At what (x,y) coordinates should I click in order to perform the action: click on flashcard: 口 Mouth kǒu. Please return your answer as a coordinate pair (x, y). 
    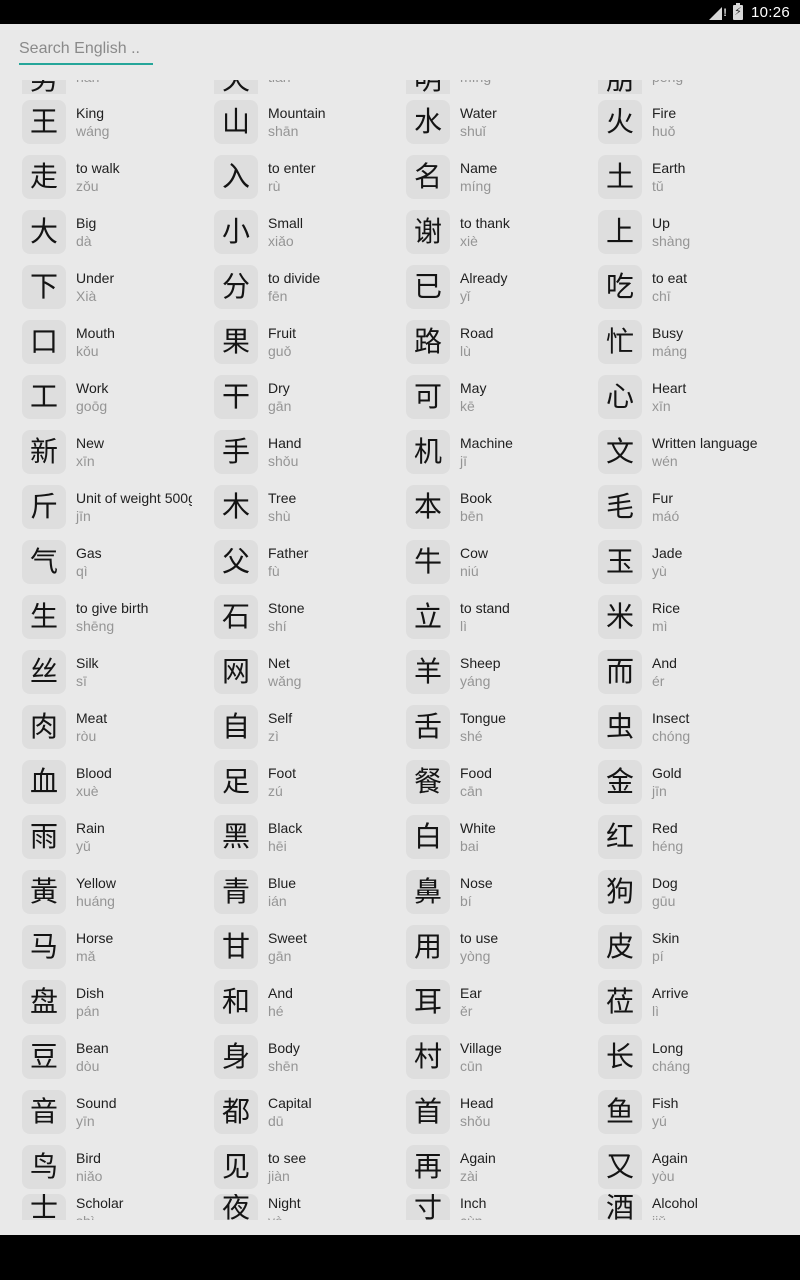
    Looking at the image, I should click on (96, 341).